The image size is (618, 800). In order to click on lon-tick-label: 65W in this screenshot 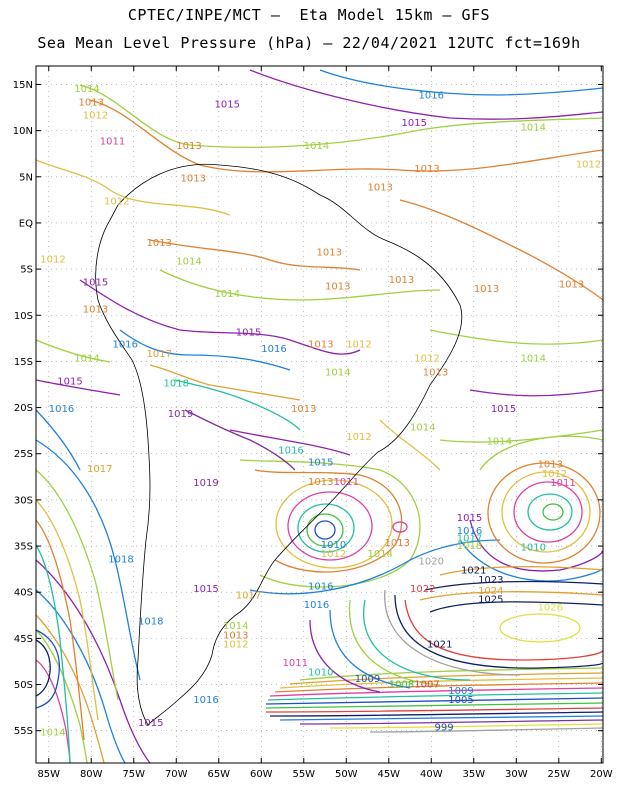, I will do `click(218, 774)`.